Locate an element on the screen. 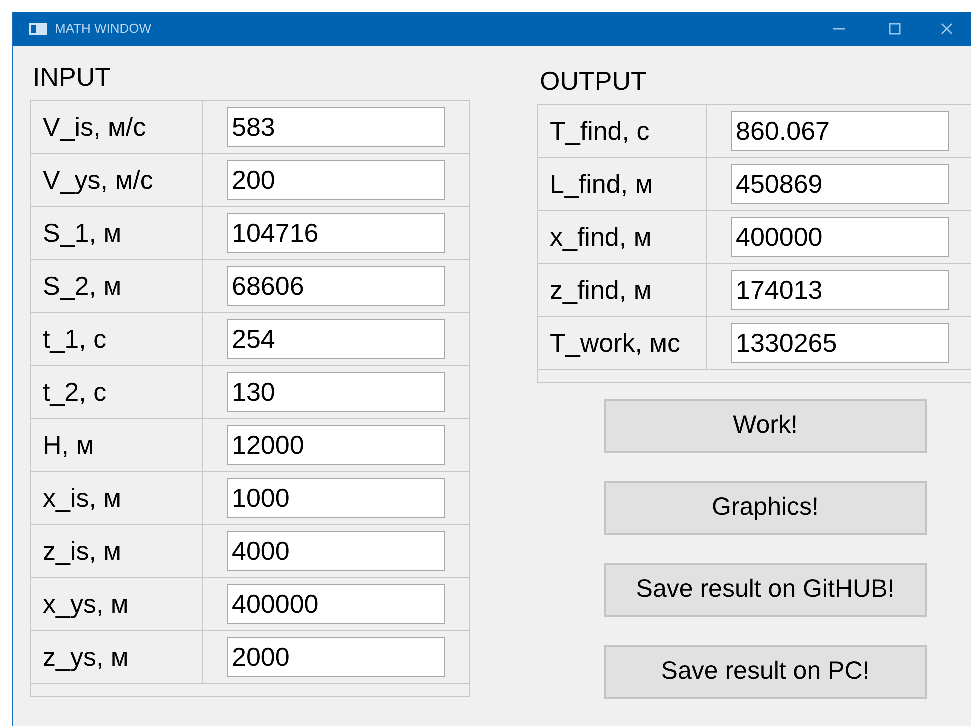 This screenshot has width=971, height=726. action-button: Work! is located at coordinates (765, 426).